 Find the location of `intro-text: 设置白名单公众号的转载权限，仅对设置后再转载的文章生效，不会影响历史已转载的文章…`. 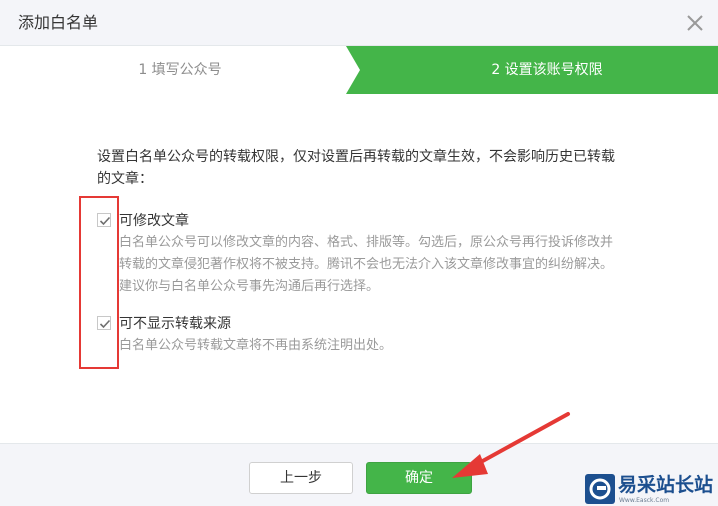

intro-text: 设置白名单公众号的转载权限，仅对设置后再转载的文章生效，不会影响历史已转载的文章… is located at coordinates (356, 168).